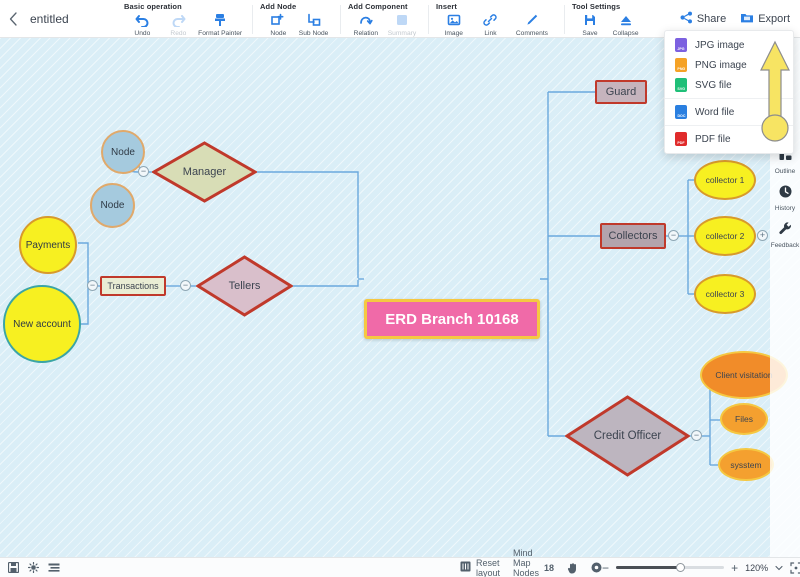 Image resolution: width=800 pixels, height=577 pixels. I want to click on mindmap-node-tellers: Tellers, so click(244, 286).